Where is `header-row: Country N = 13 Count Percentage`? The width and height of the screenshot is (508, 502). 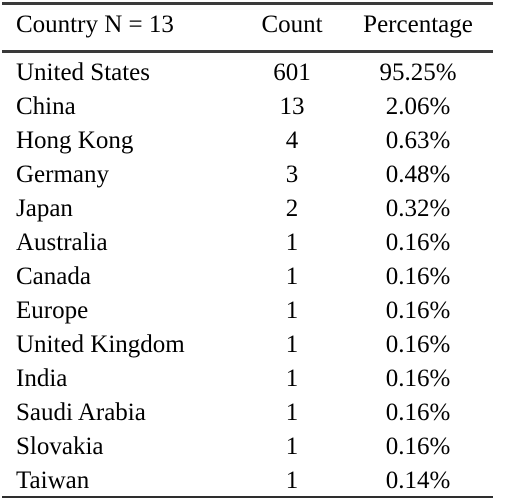
header-row: Country N = 13 Count Percentage is located at coordinates (250, 25).